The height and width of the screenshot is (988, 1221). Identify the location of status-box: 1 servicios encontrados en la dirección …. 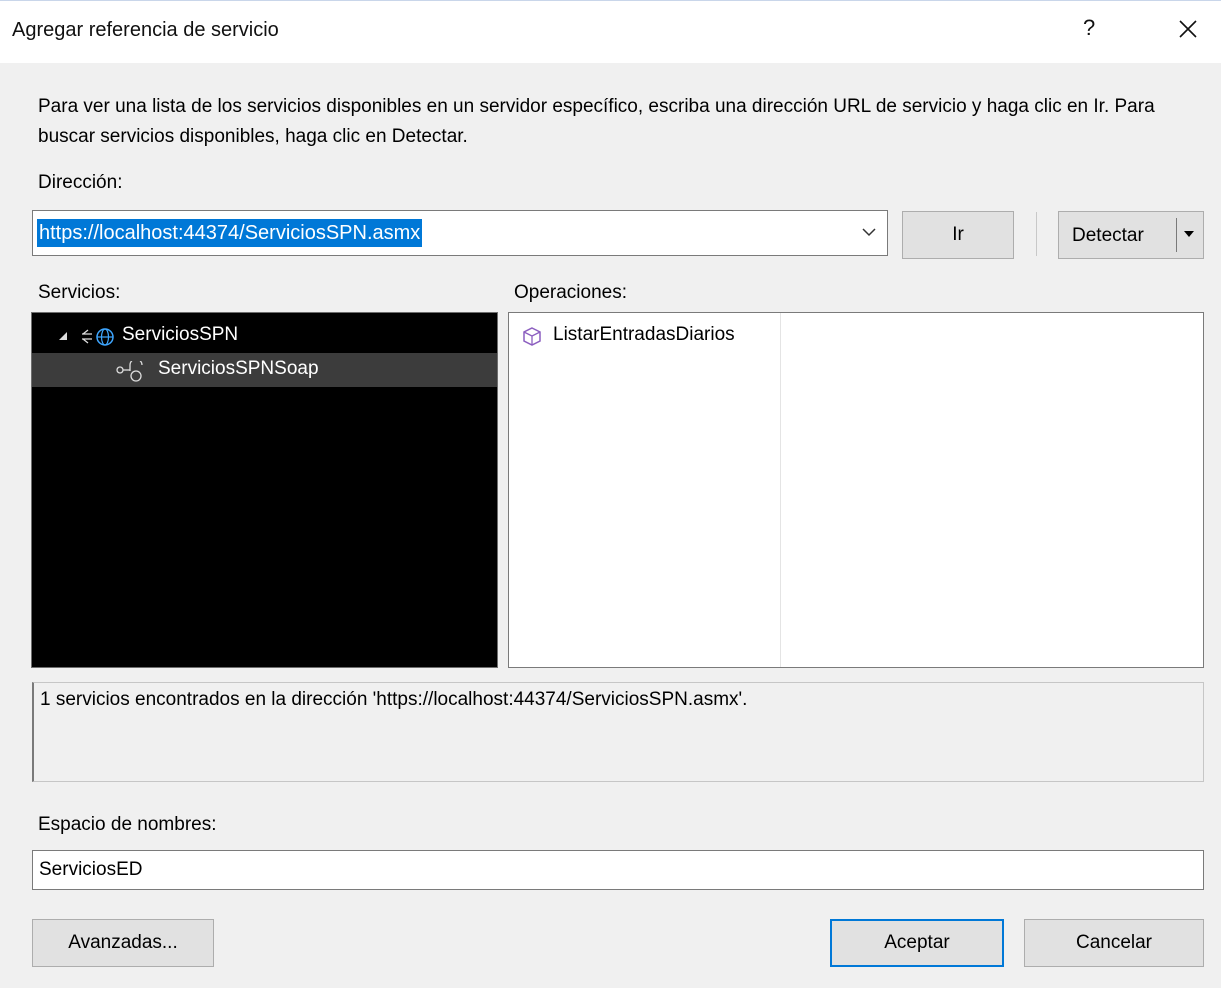
(618, 732).